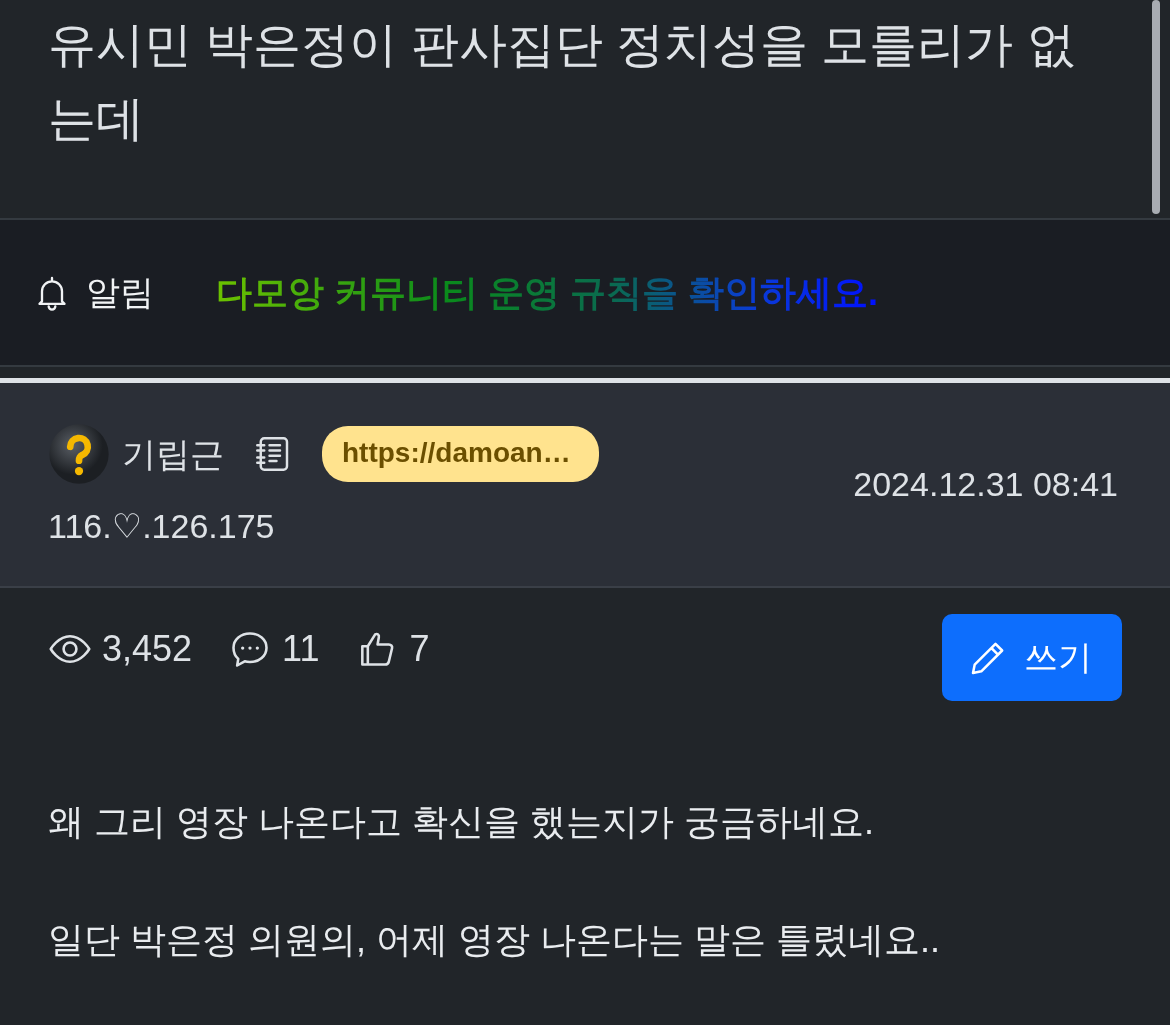 Image resolution: width=1170 pixels, height=1025 pixels. Describe the element at coordinates (162, 526) in the screenshot. I see `author-ip: 116.♡.126.175` at that location.